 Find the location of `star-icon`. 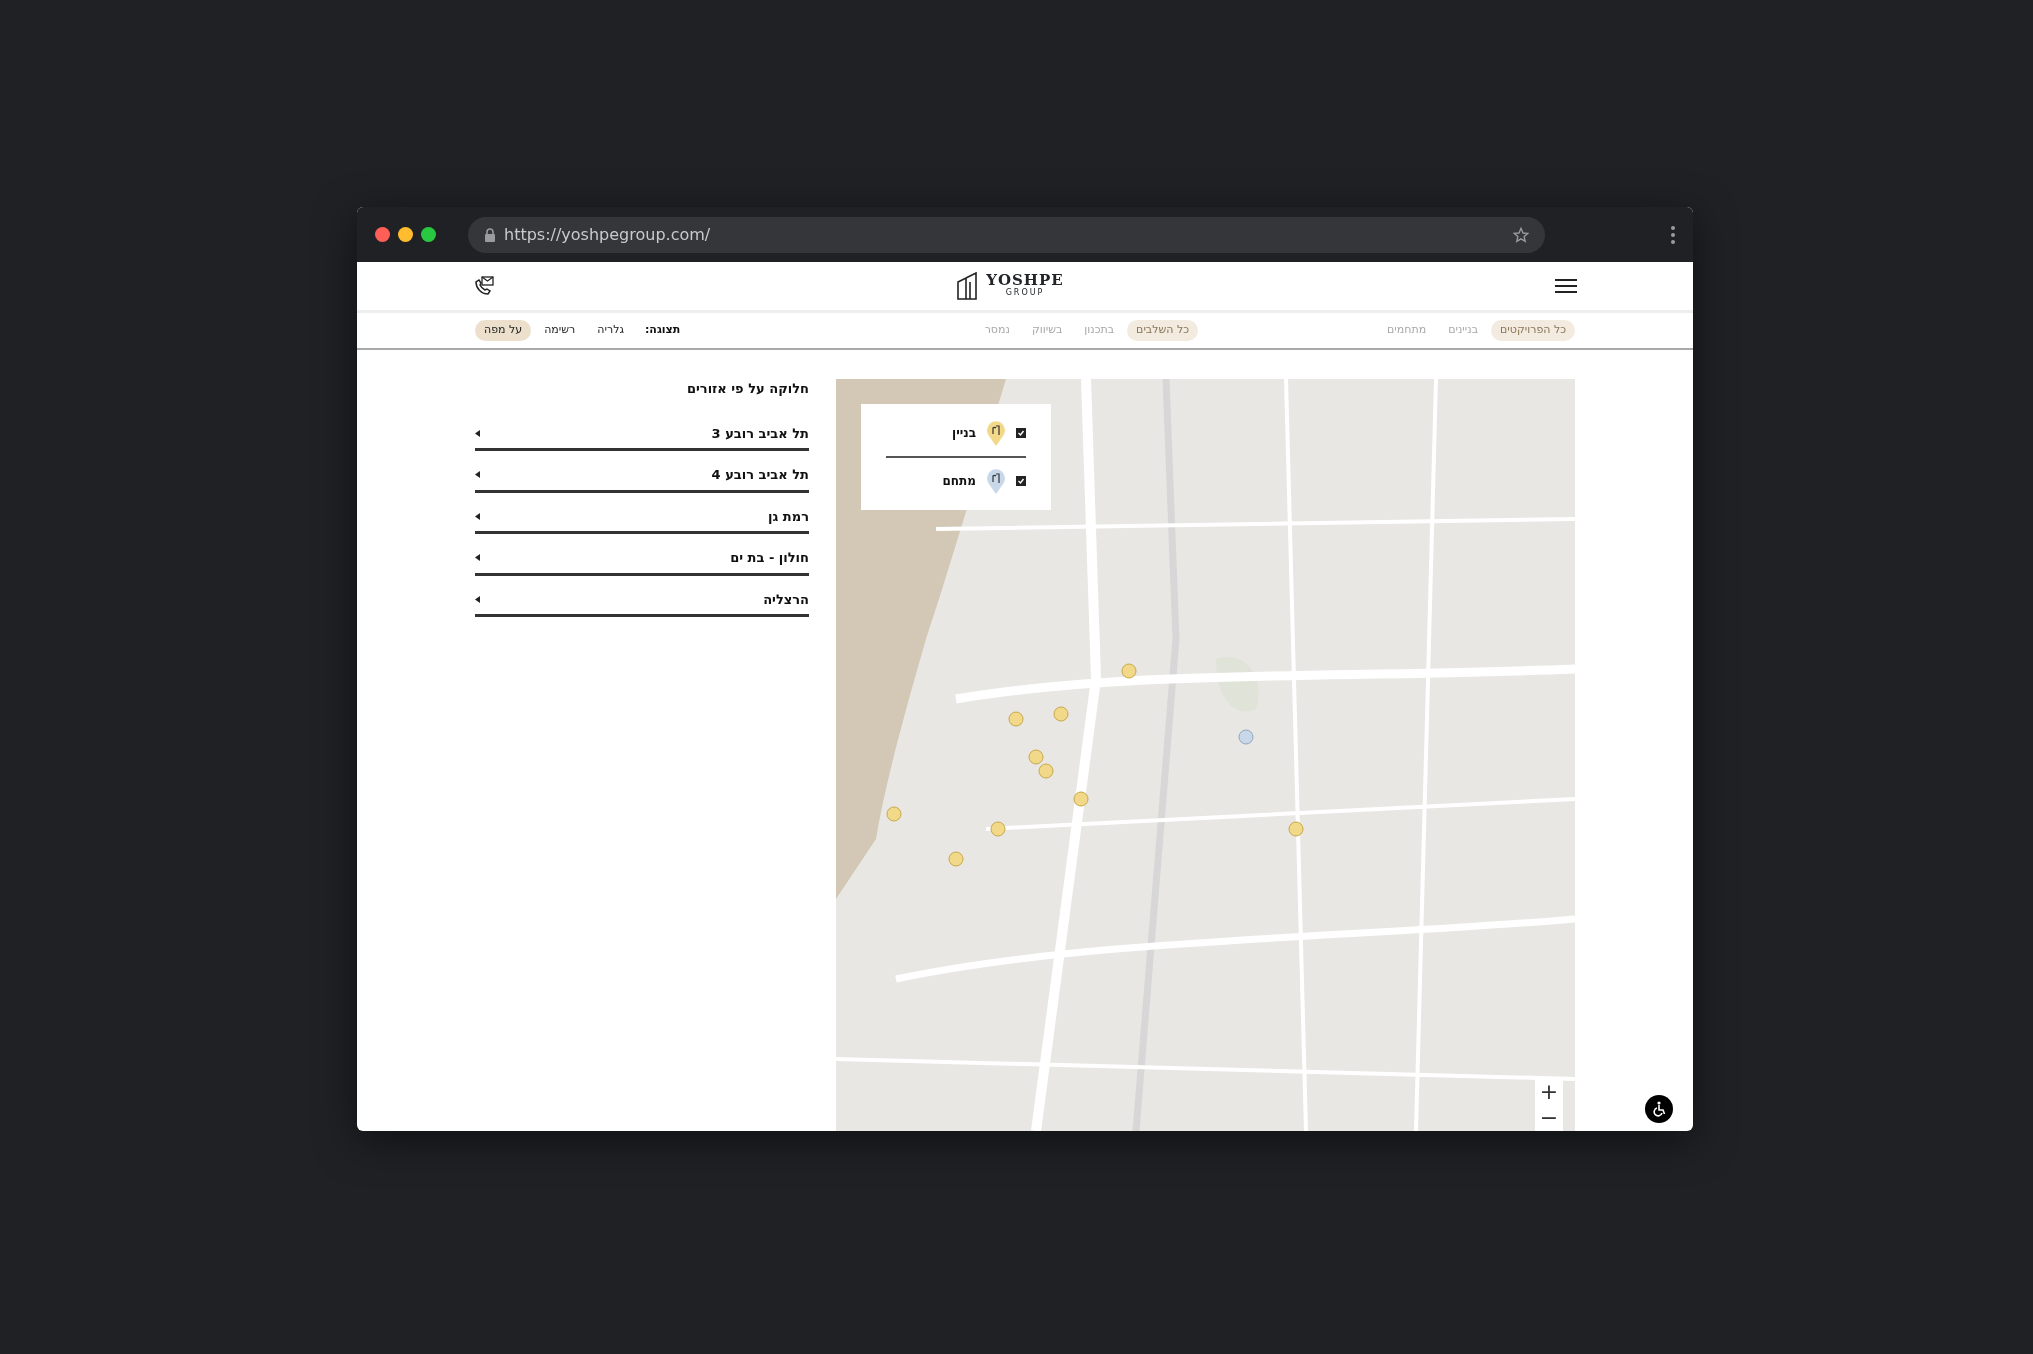

star-icon is located at coordinates (1521, 234).